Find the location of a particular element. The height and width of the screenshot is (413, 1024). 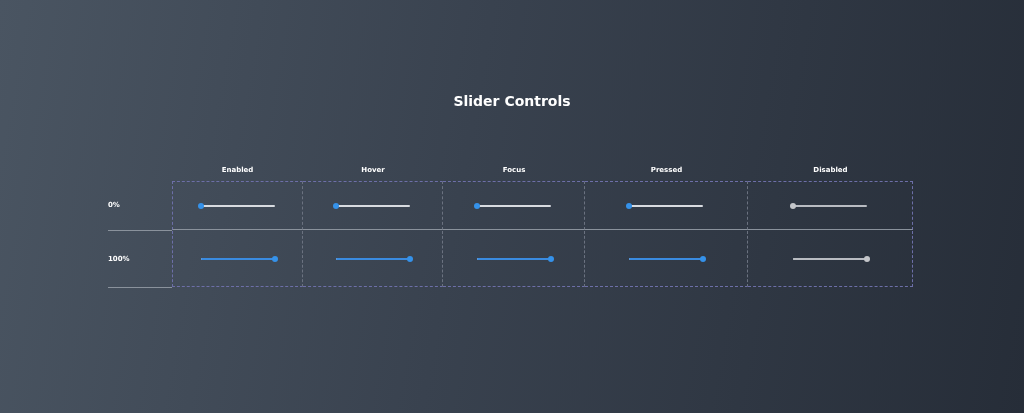

page-title: Slider Controls is located at coordinates (512, 101).